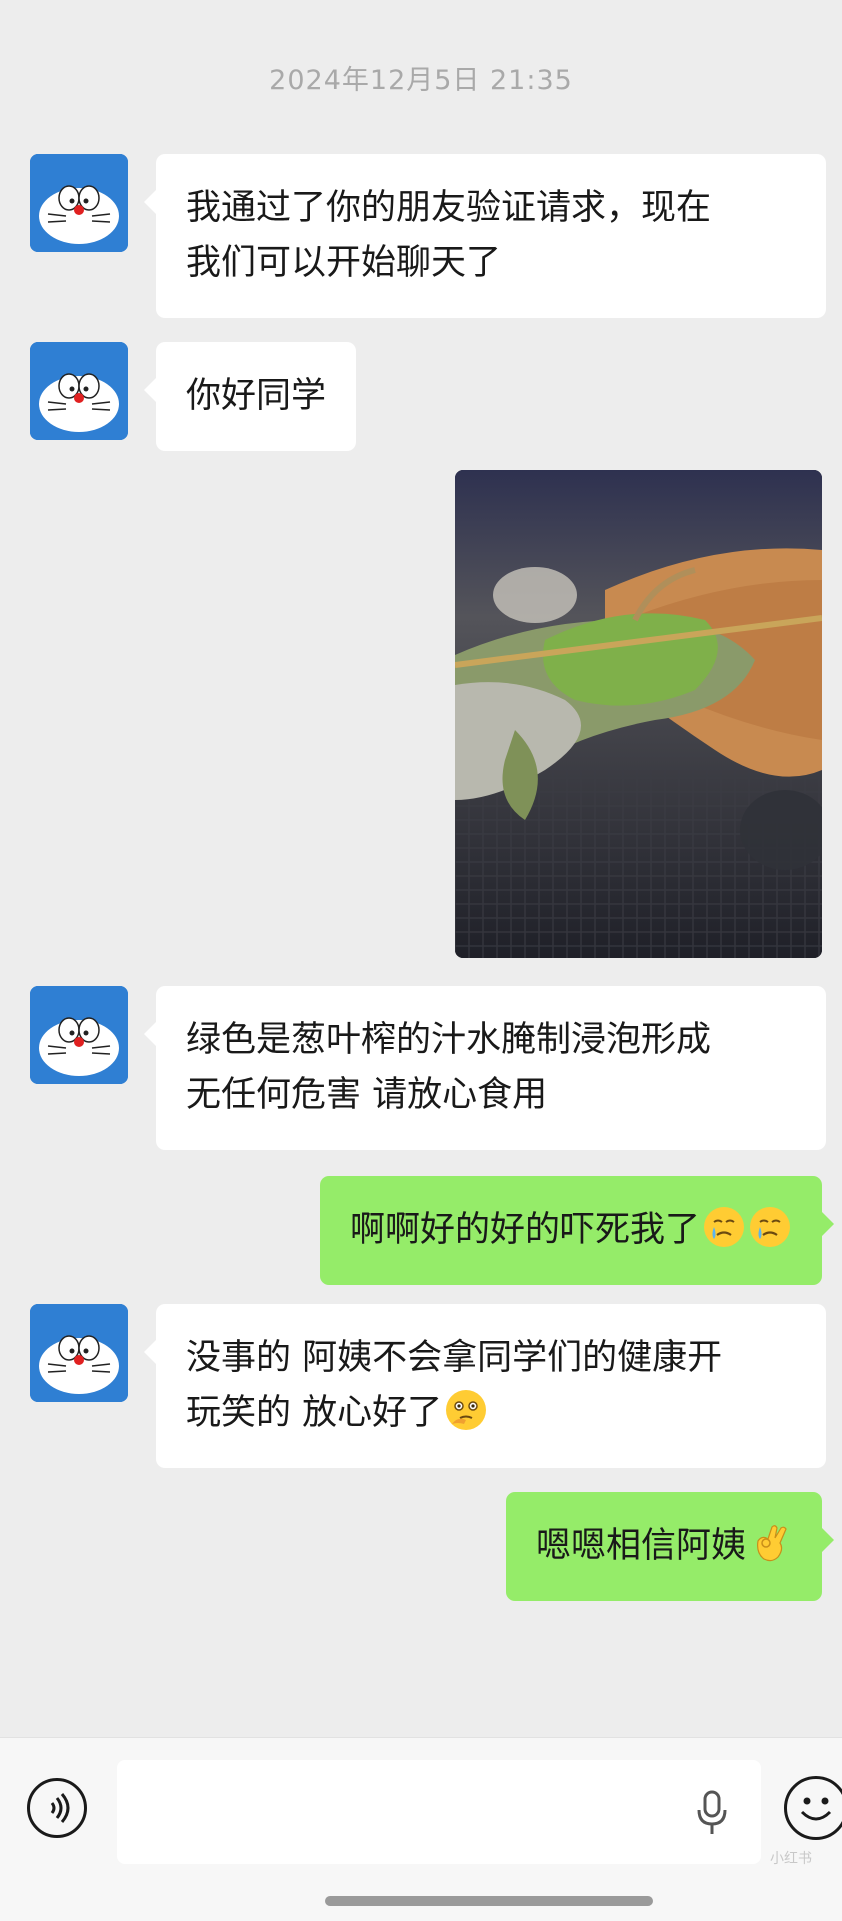 Image resolution: width=842 pixels, height=1921 pixels. What do you see at coordinates (449, 1040) in the screenshot?
I see `message-text-line: 绿色是葱叶榨的汁水腌制浸泡形成` at bounding box center [449, 1040].